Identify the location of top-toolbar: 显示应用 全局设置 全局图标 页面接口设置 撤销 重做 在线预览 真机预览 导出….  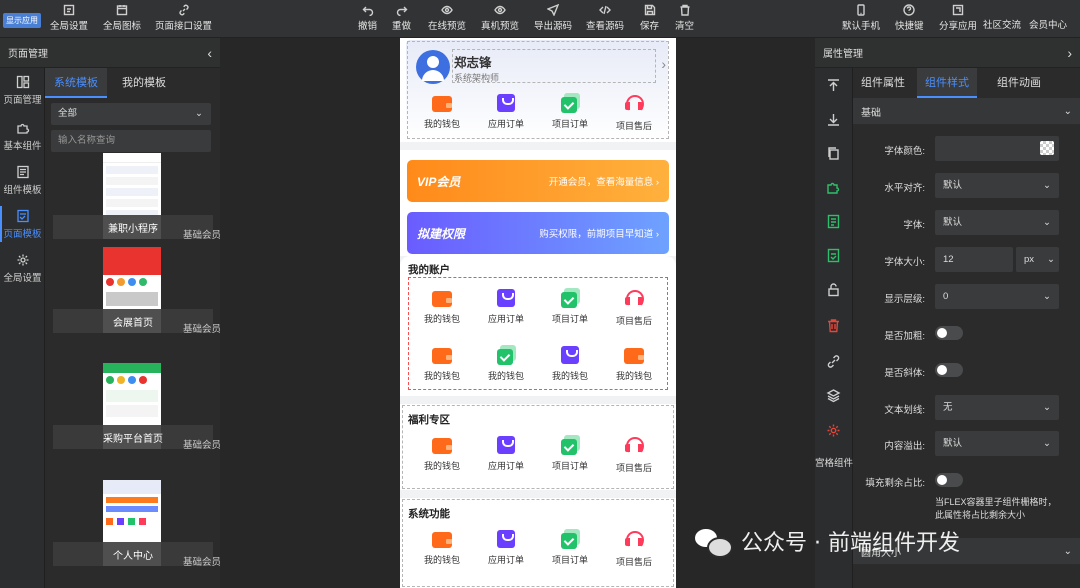
(540, 19).